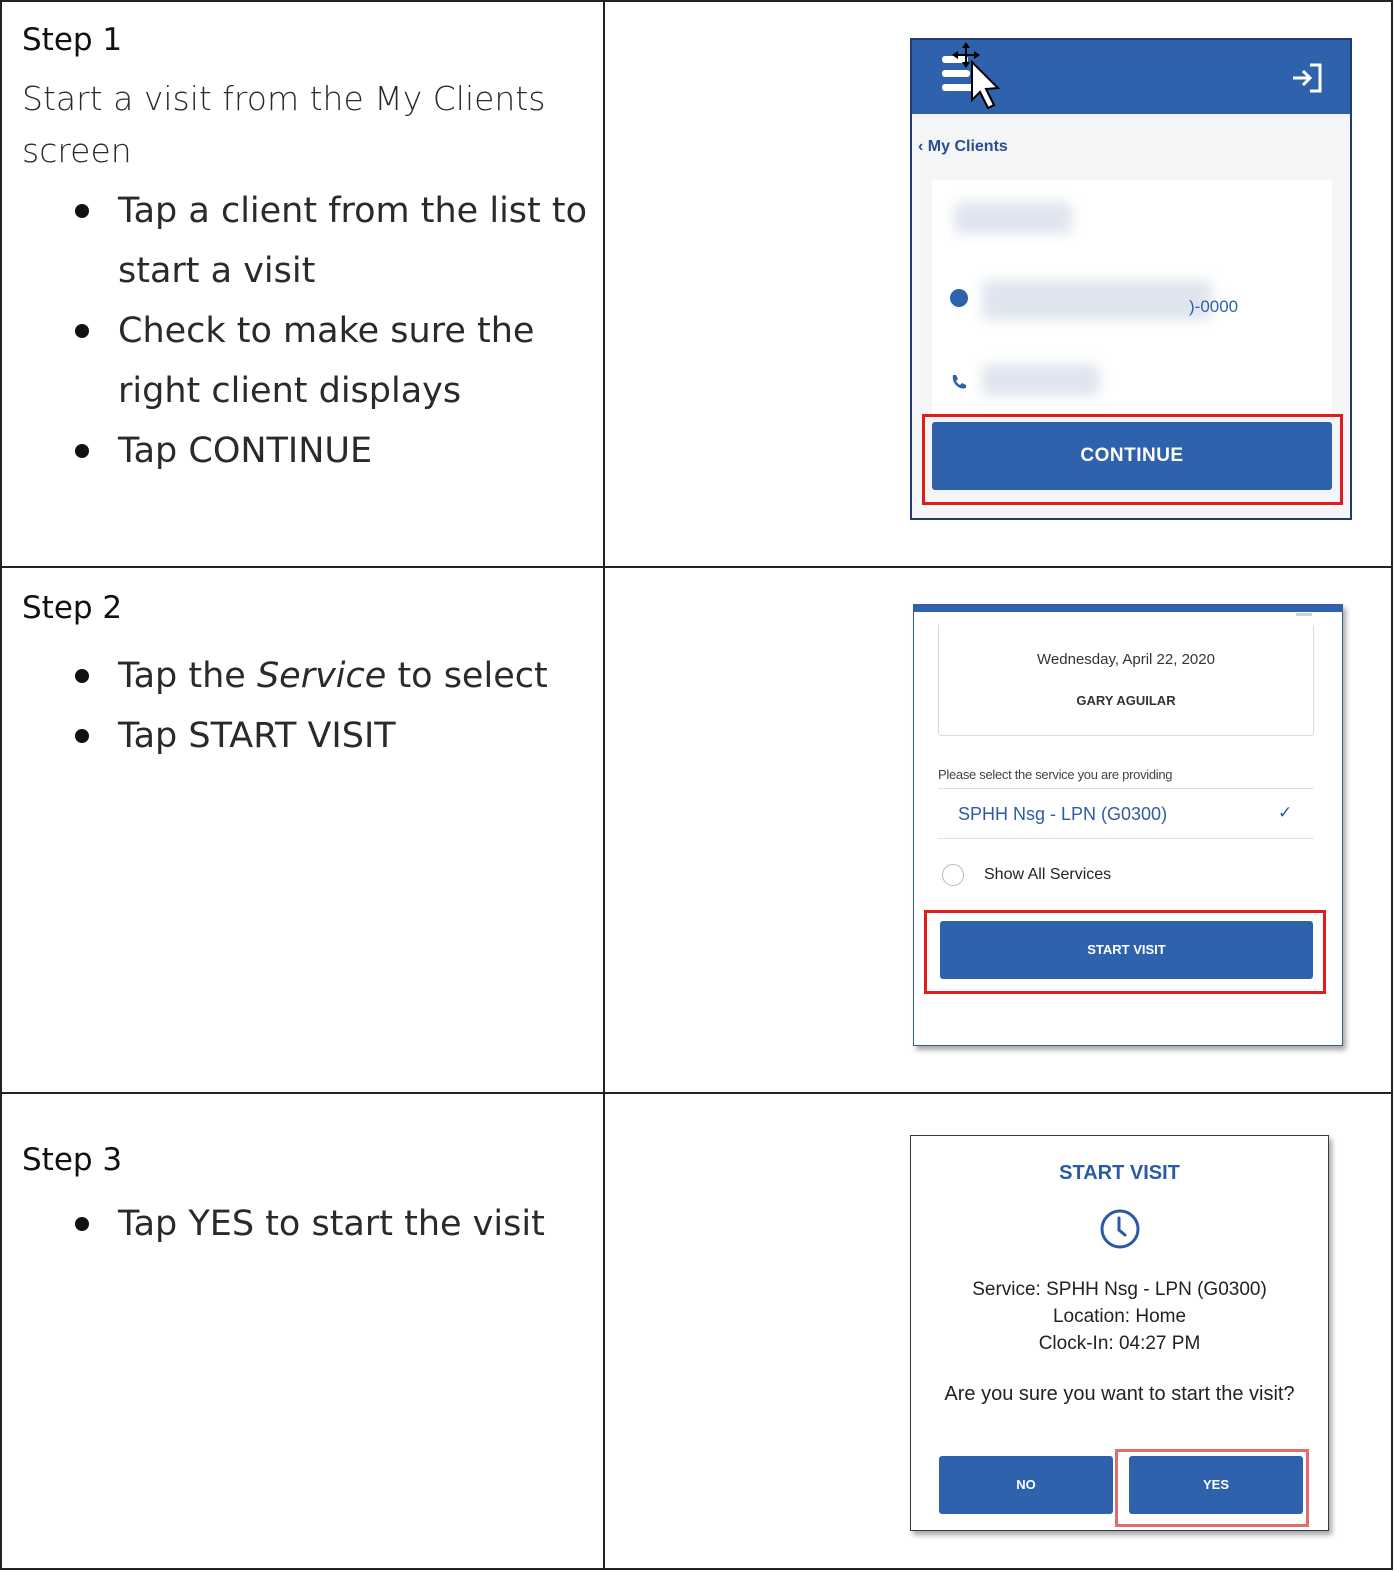 The image size is (1396, 1572). Describe the element at coordinates (1126, 659) in the screenshot. I see `visit-date: Wednesday, April 22, 2020` at that location.